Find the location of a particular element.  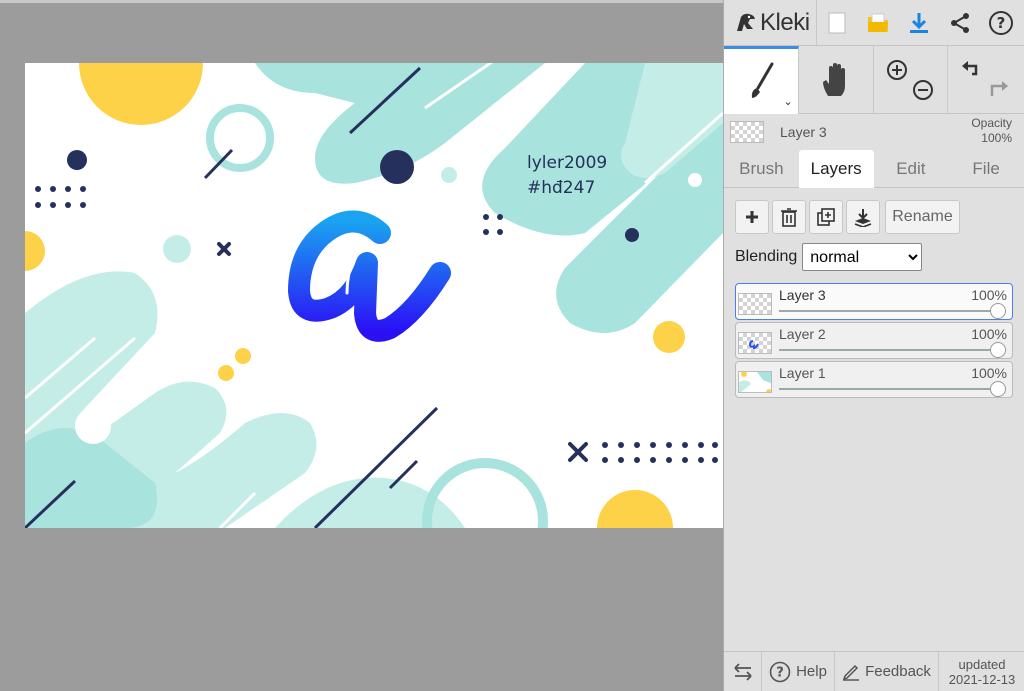

footer-help-button: ? Help is located at coordinates (798, 671).